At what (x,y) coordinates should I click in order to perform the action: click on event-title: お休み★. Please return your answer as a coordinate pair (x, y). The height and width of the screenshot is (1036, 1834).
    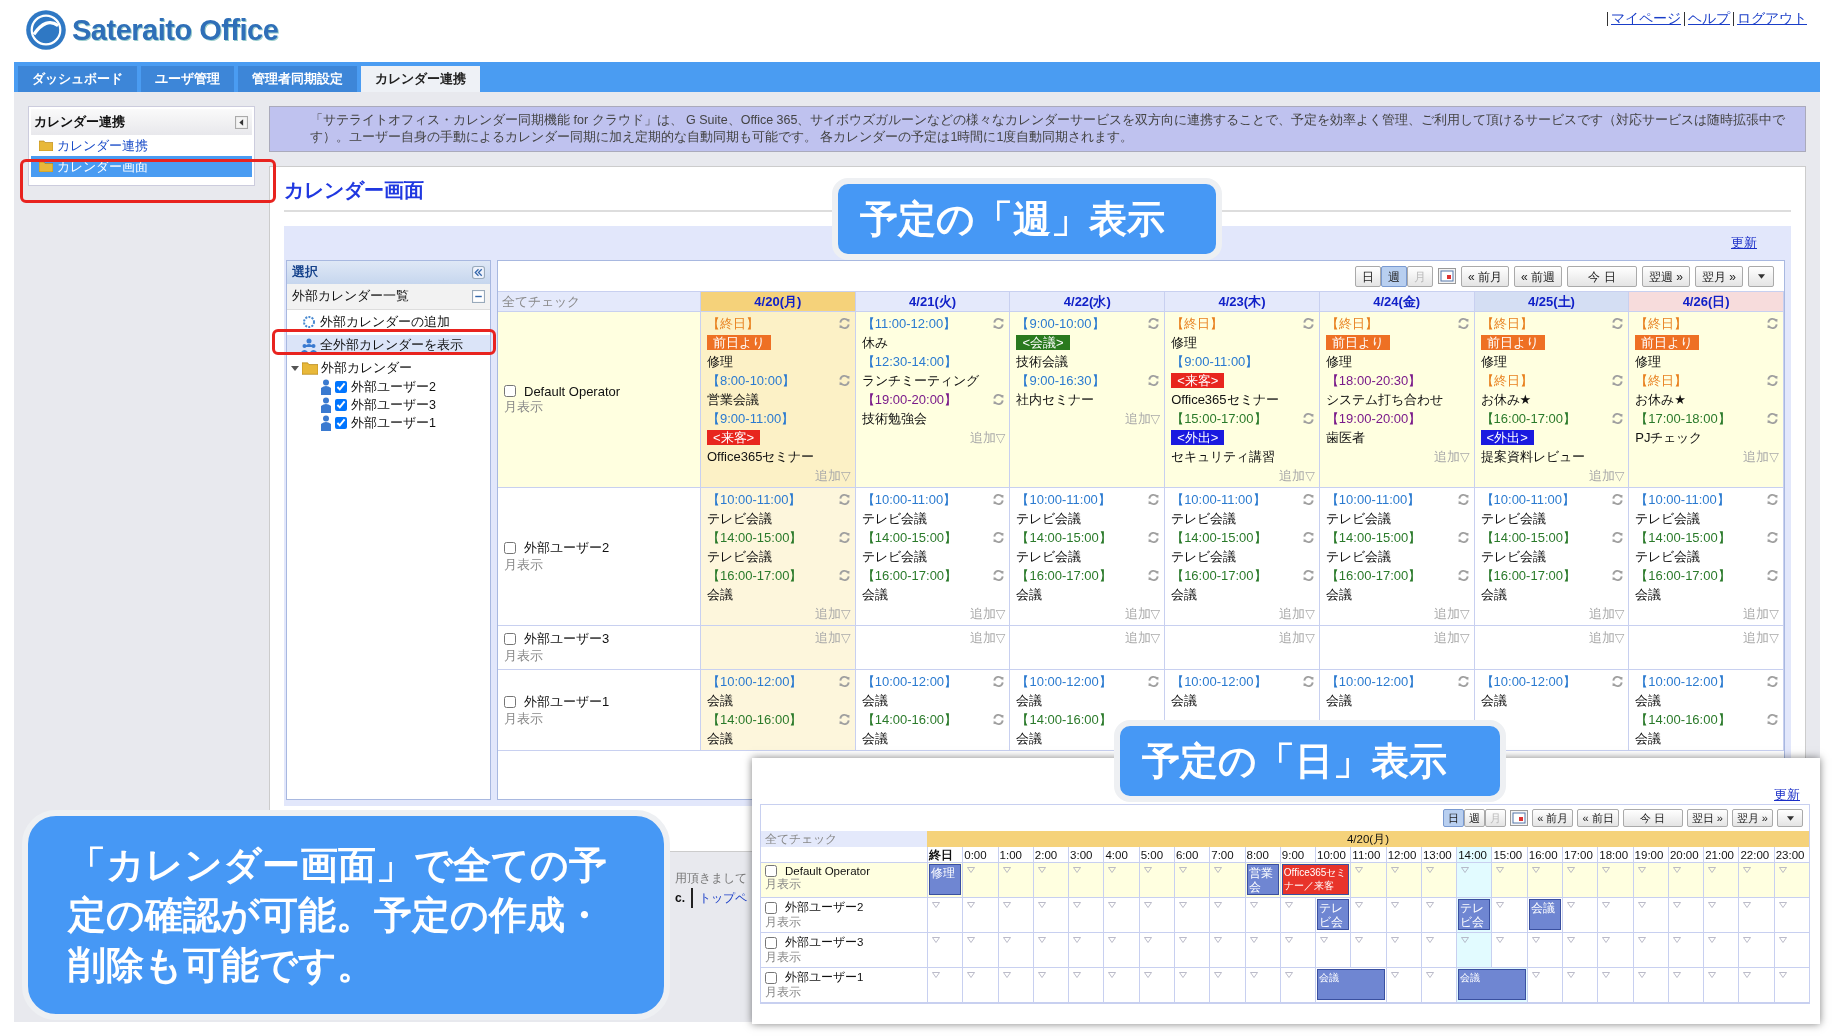
    Looking at the image, I should click on (1506, 399).